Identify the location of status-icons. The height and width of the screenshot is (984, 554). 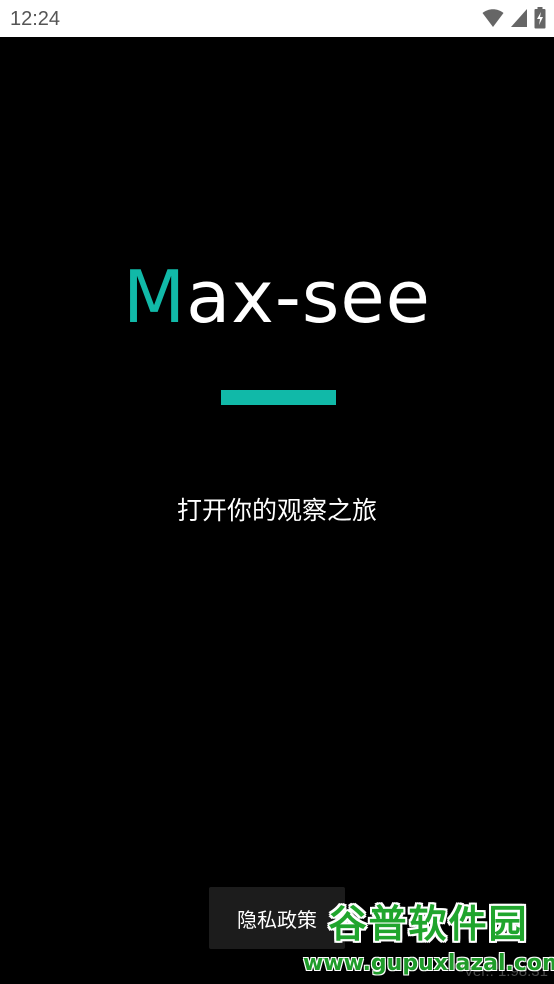
(514, 18).